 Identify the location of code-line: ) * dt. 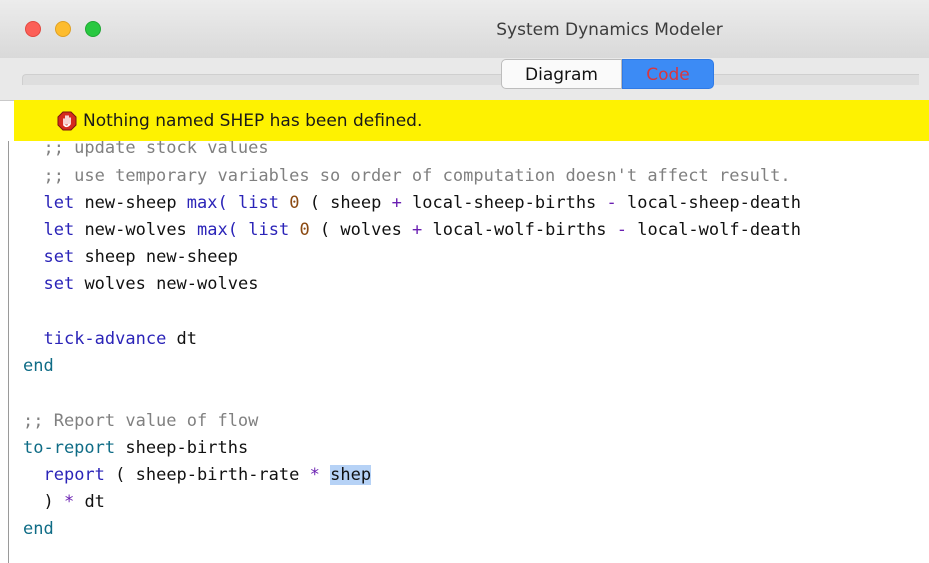
(64, 502).